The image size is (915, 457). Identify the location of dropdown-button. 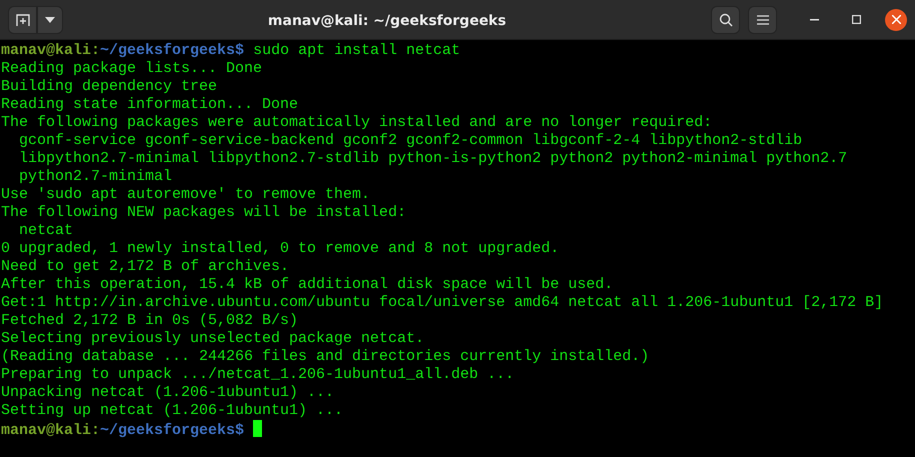
(50, 20).